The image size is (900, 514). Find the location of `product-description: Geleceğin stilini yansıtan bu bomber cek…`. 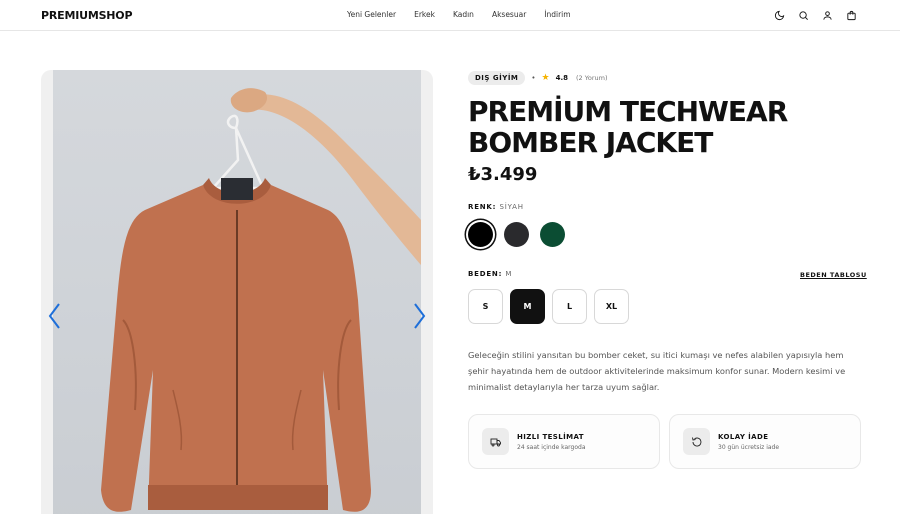

product-description: Geleceğin stilini yansıtan bu bomber cek… is located at coordinates (657, 371).